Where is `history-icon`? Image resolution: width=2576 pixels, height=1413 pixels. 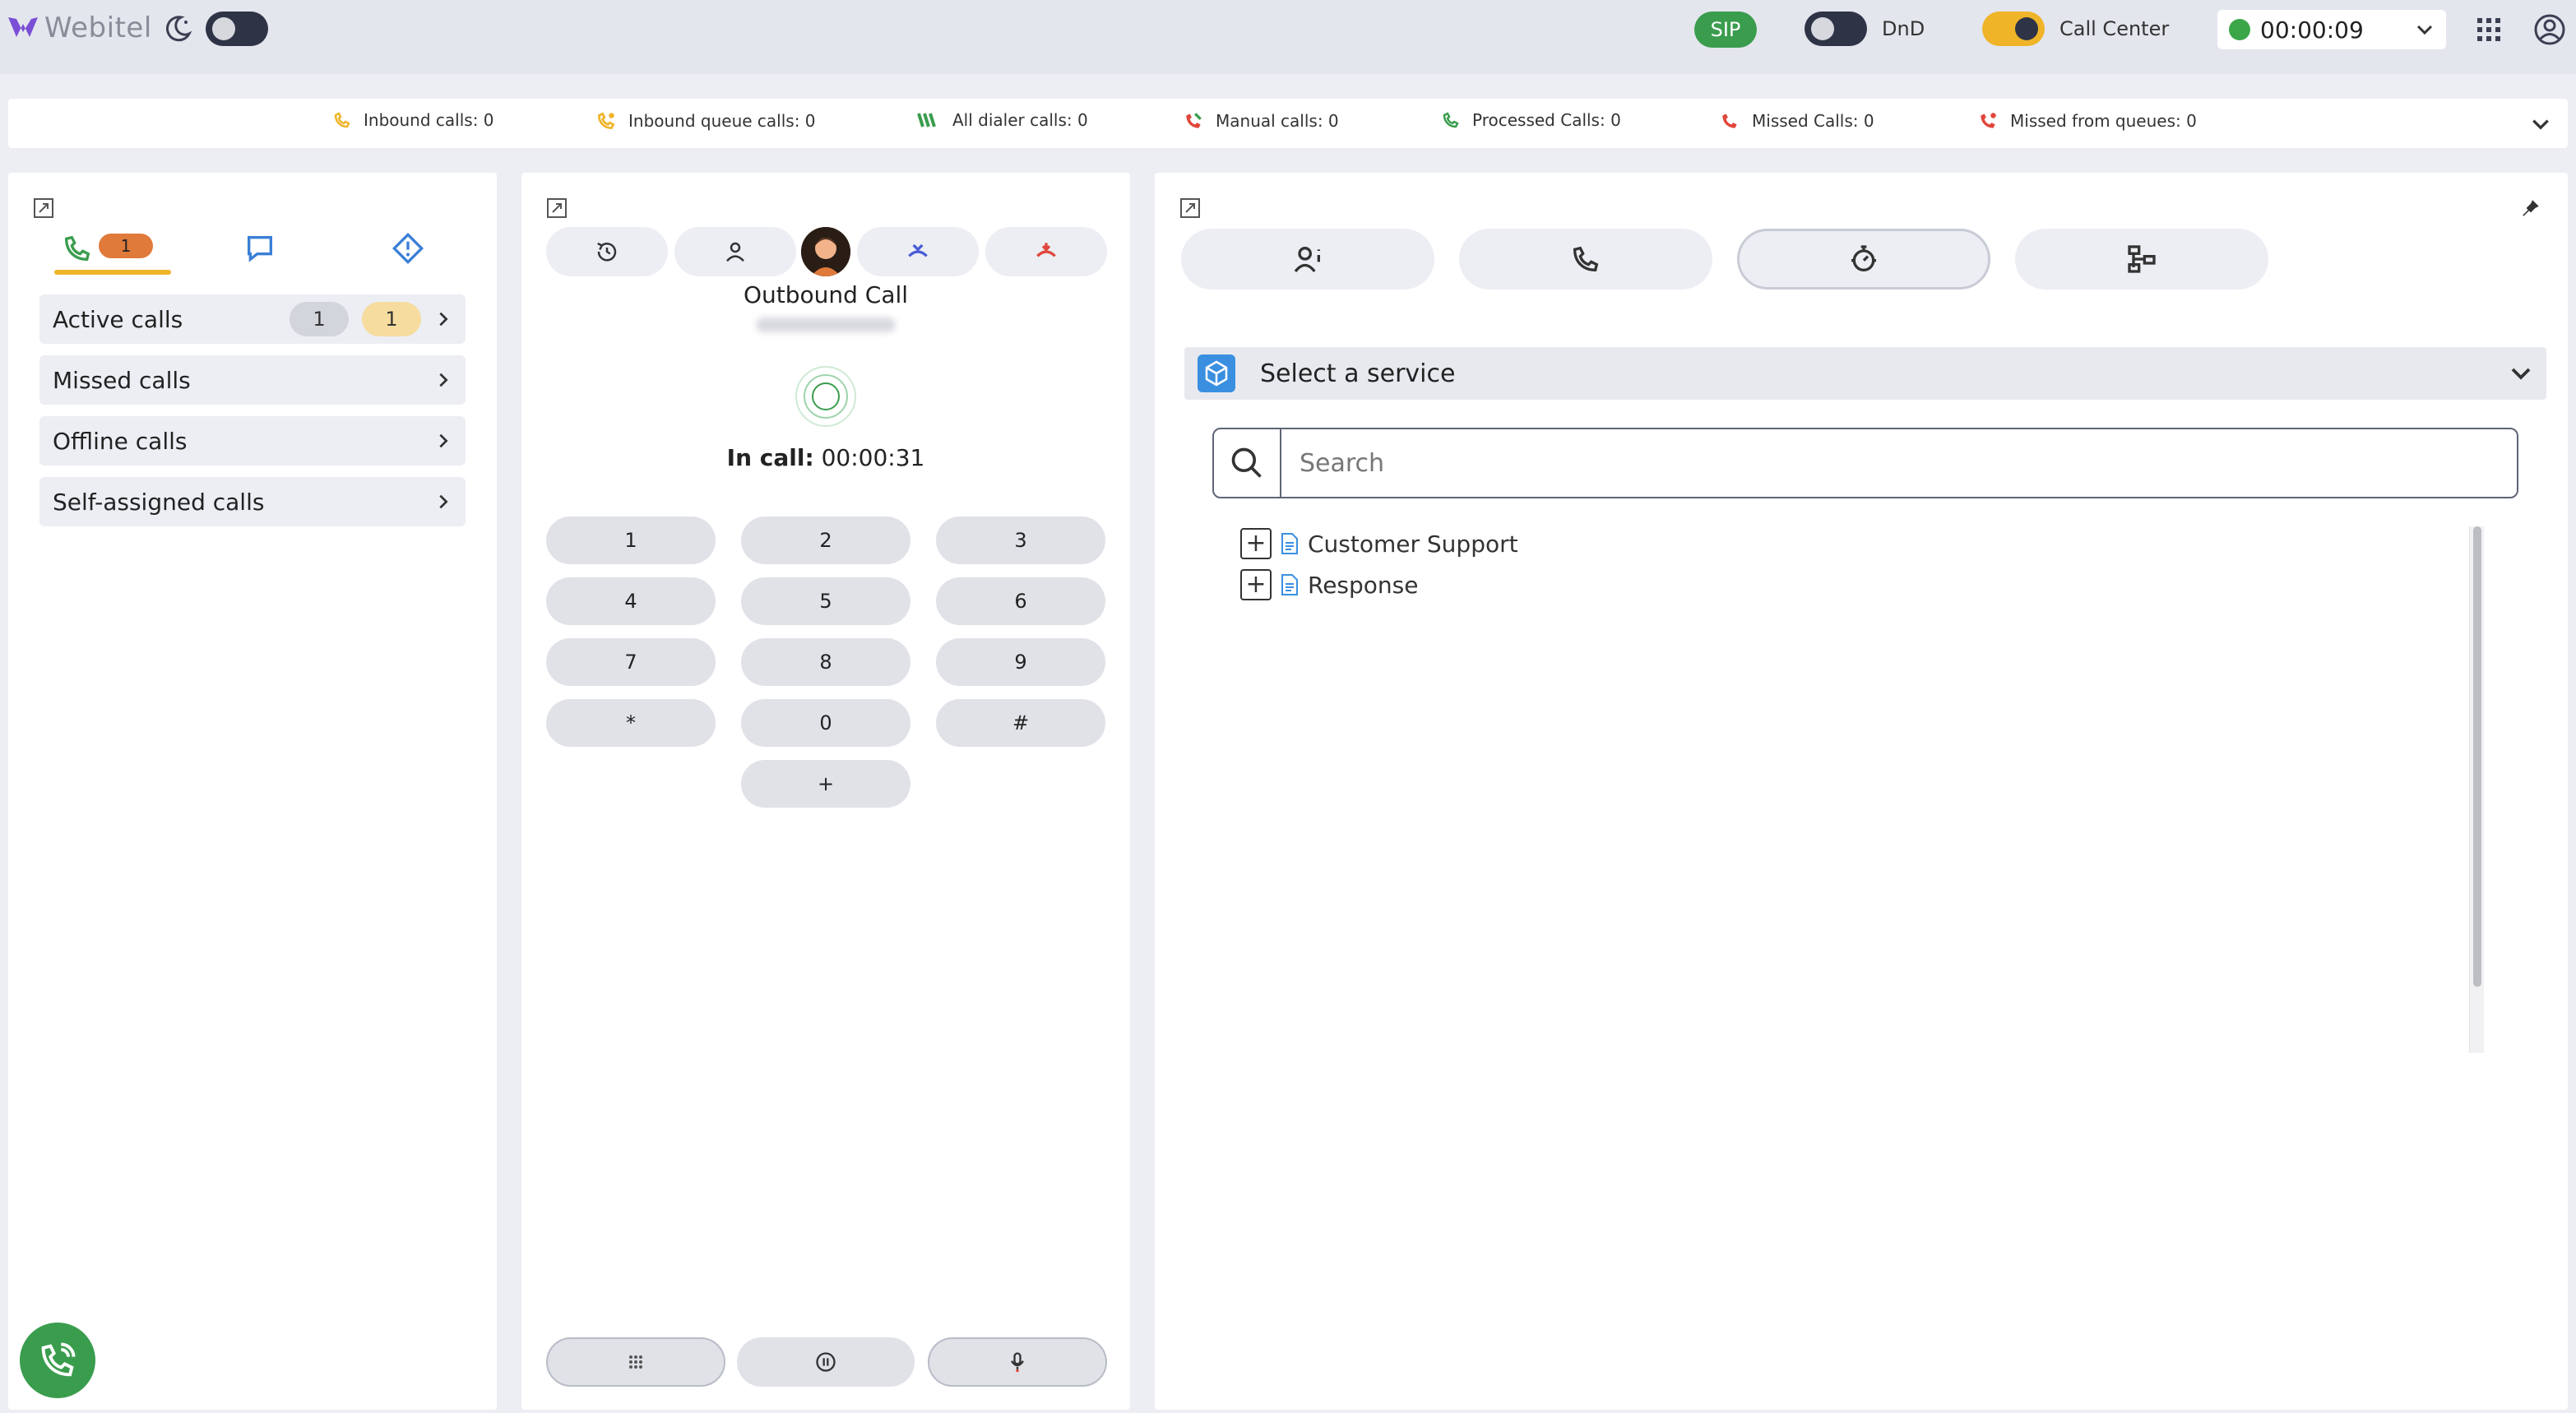 history-icon is located at coordinates (607, 252).